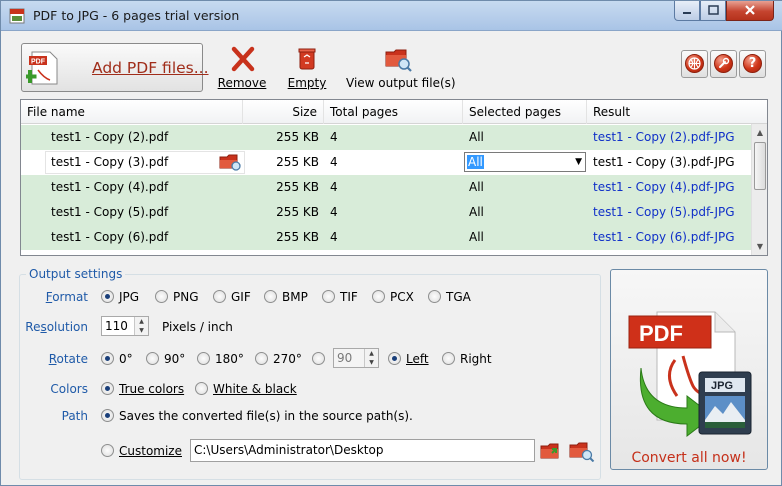 The image size is (782, 486). Describe the element at coordinates (142, 389) in the screenshot. I see `colors-option-true: True colors` at that location.